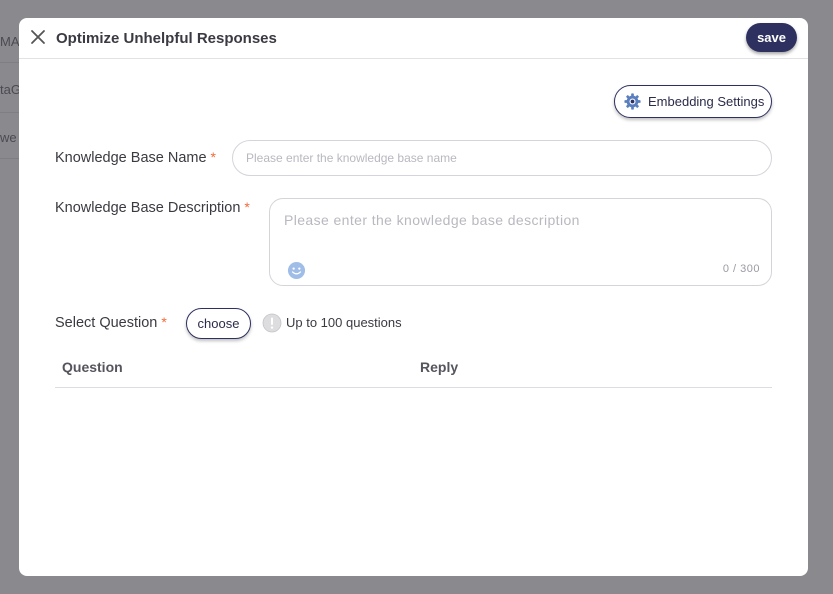 This screenshot has width=833, height=594. What do you see at coordinates (10, 89) in the screenshot?
I see `background-text: taG` at bounding box center [10, 89].